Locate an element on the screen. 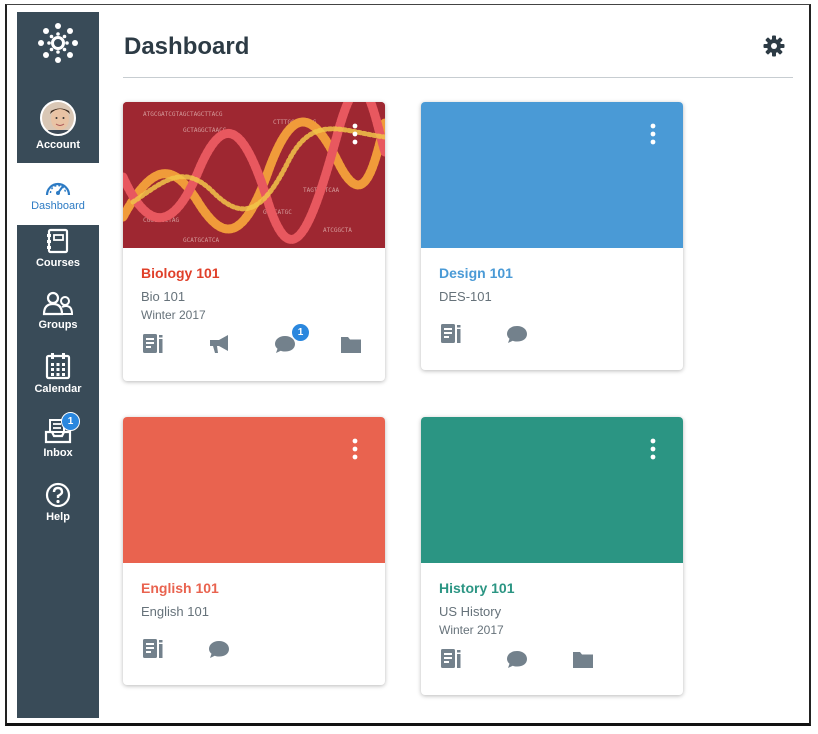 This screenshot has height=734, width=818. discussions-unread-badge: 1 is located at coordinates (300, 332).